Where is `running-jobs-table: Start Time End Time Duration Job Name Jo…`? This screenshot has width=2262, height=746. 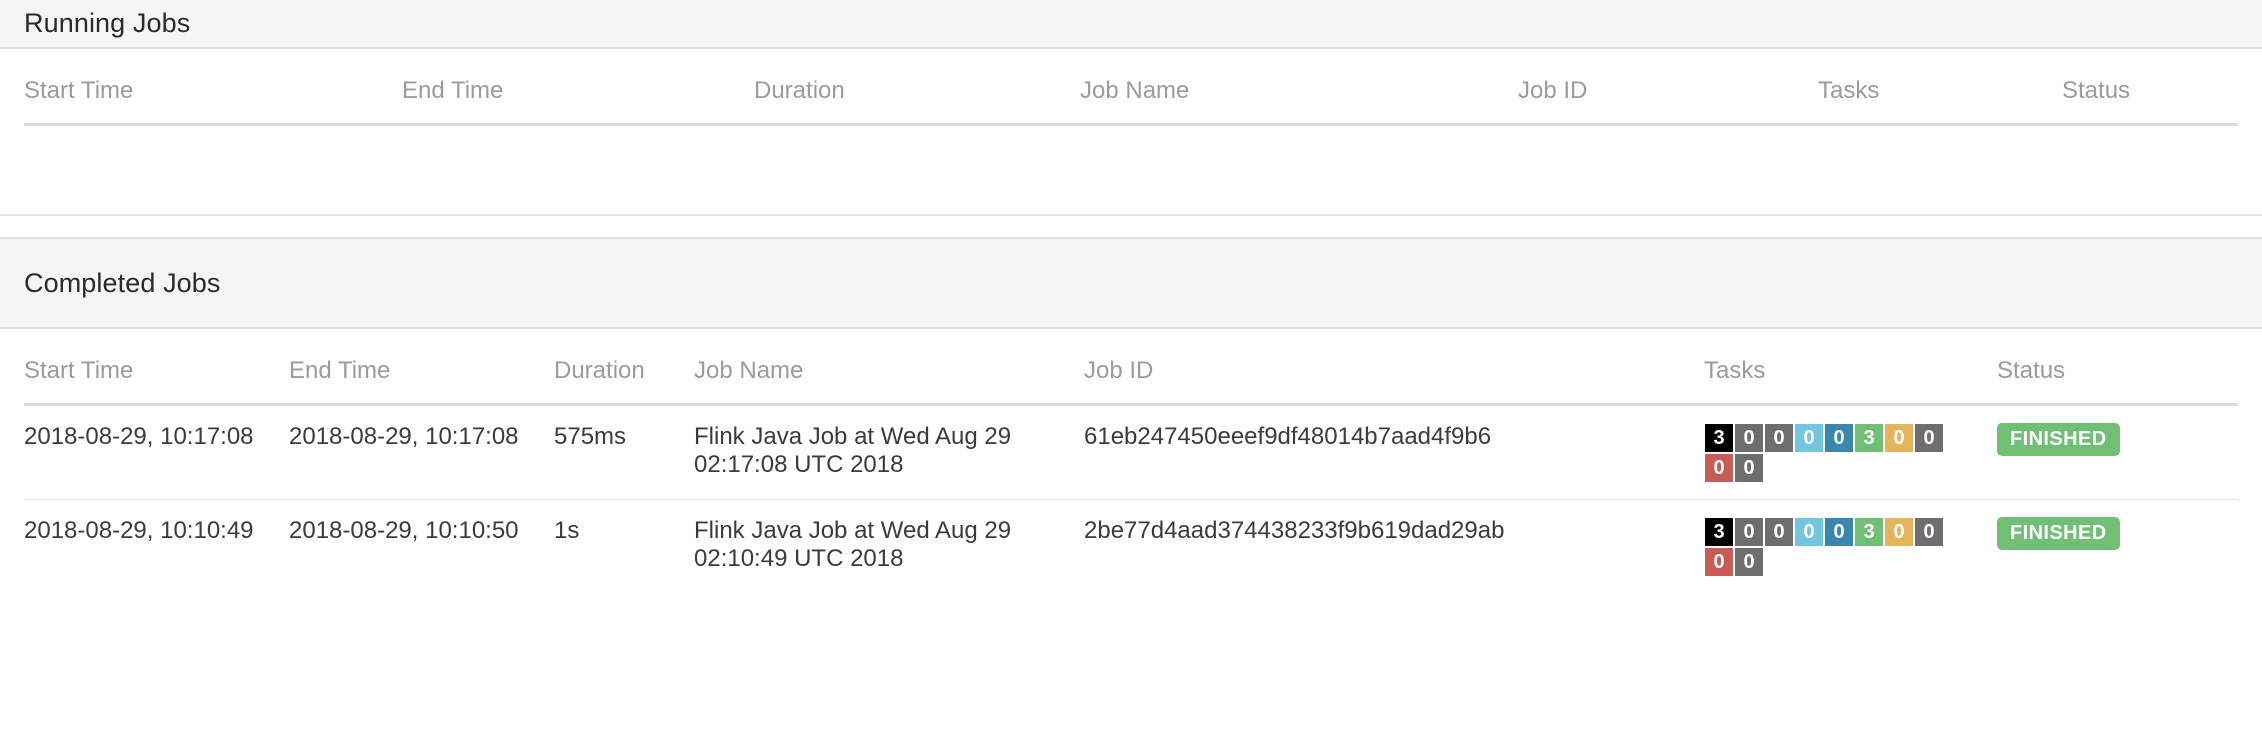 running-jobs-table: Start Time End Time Duration Job Name Jo… is located at coordinates (1131, 87).